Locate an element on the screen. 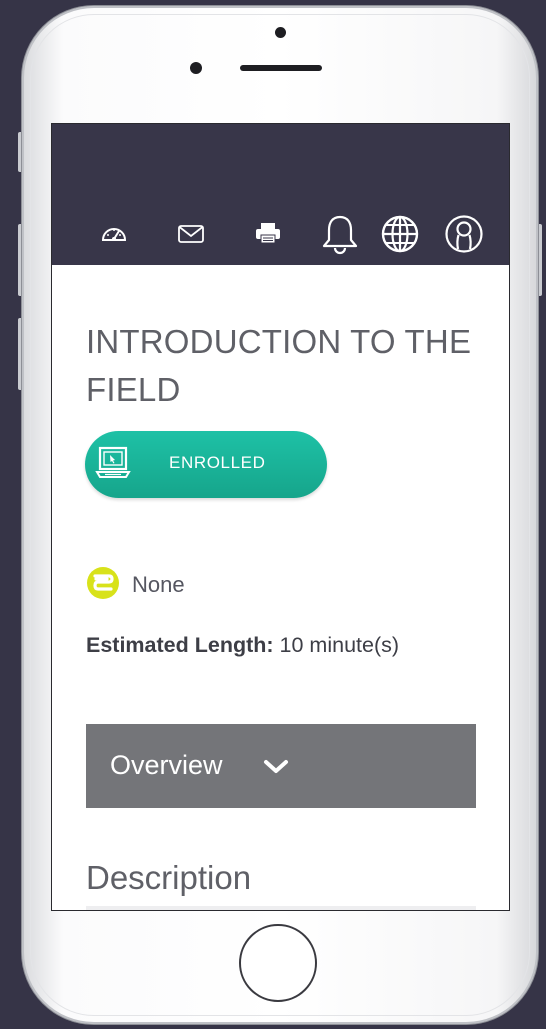  estimated-length-label: Estimated Length: is located at coordinates (180, 645).